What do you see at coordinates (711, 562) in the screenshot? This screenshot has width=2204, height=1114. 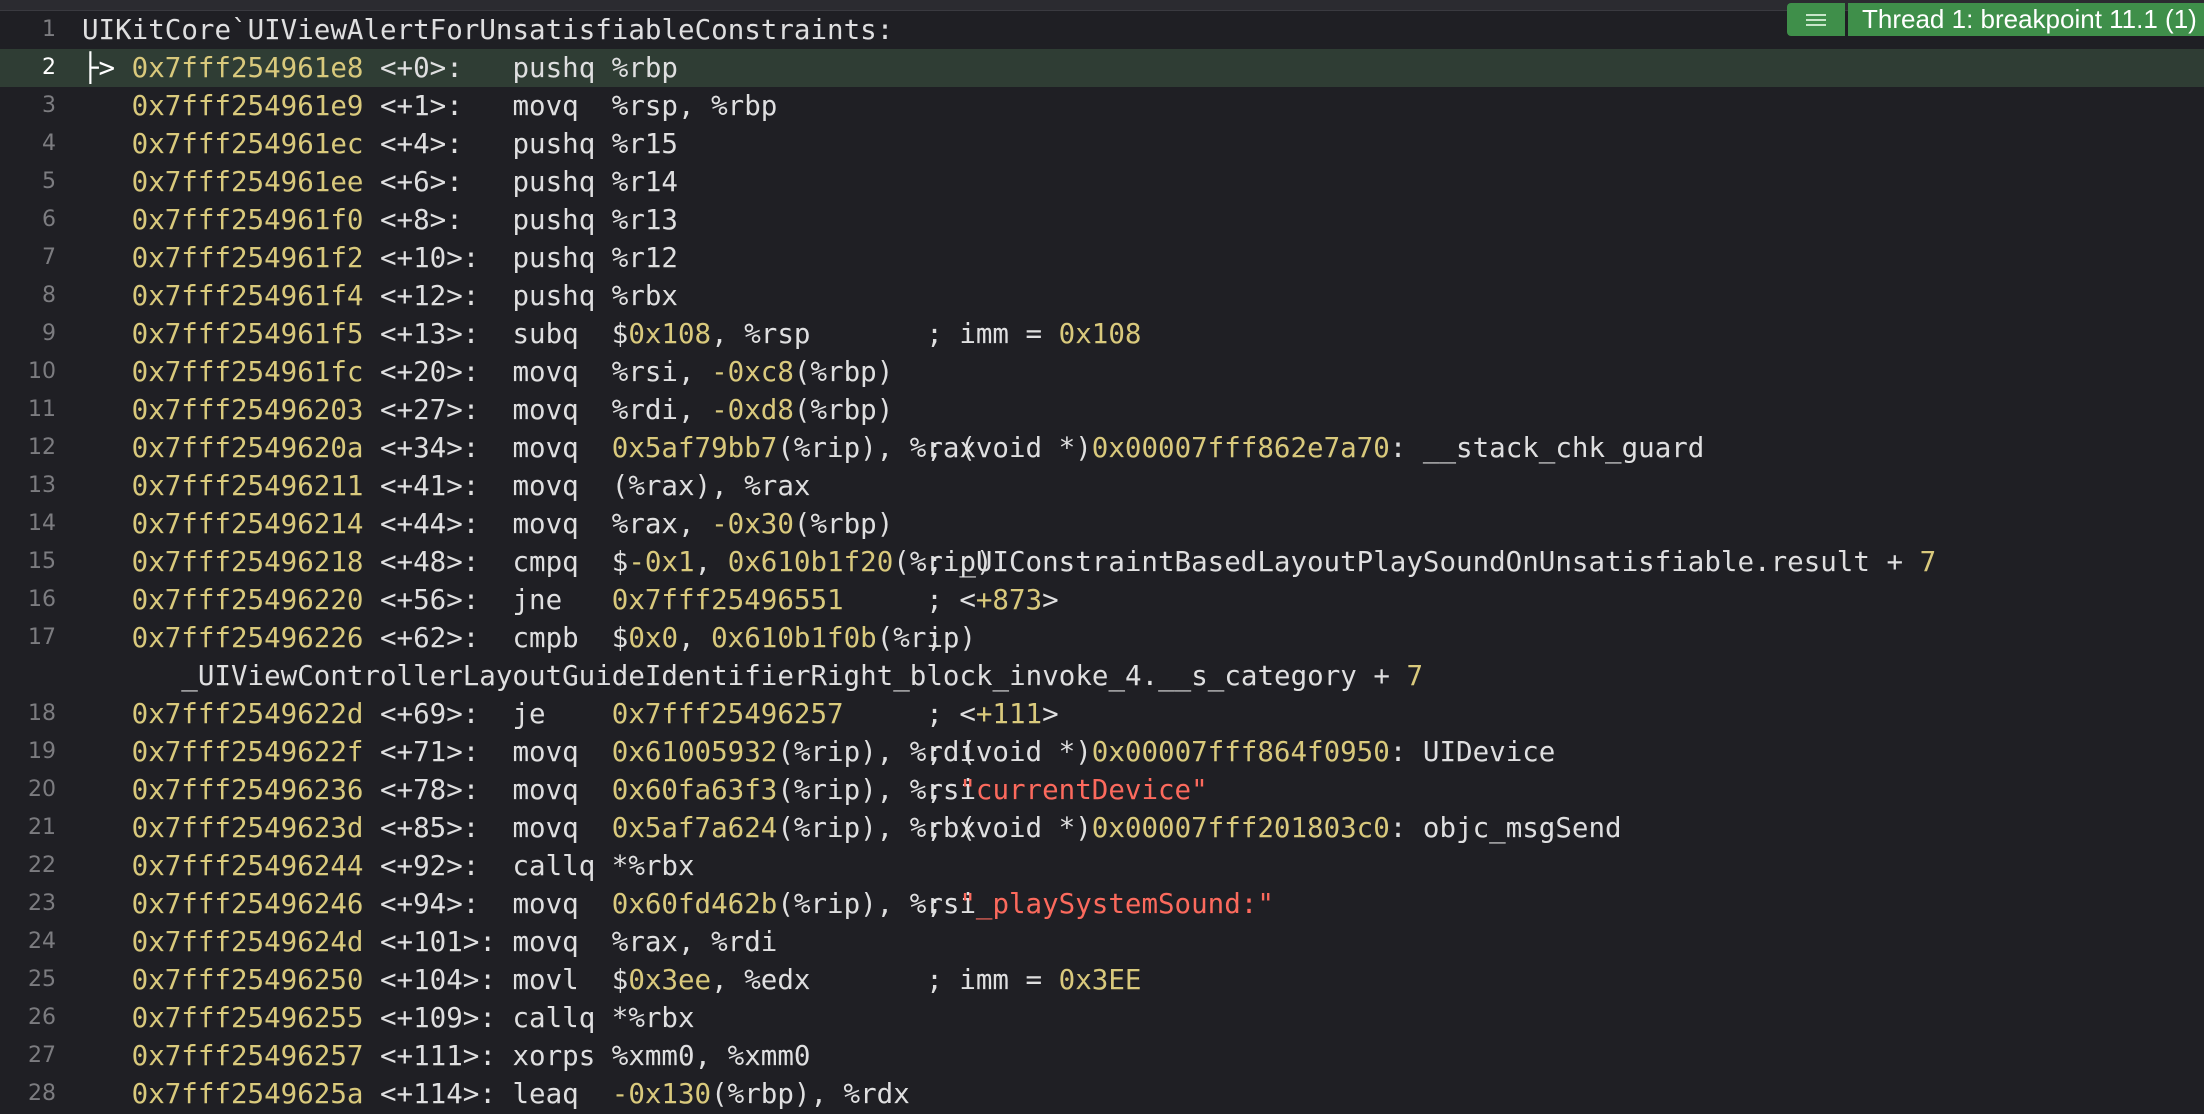 I see `operand-token: ,` at bounding box center [711, 562].